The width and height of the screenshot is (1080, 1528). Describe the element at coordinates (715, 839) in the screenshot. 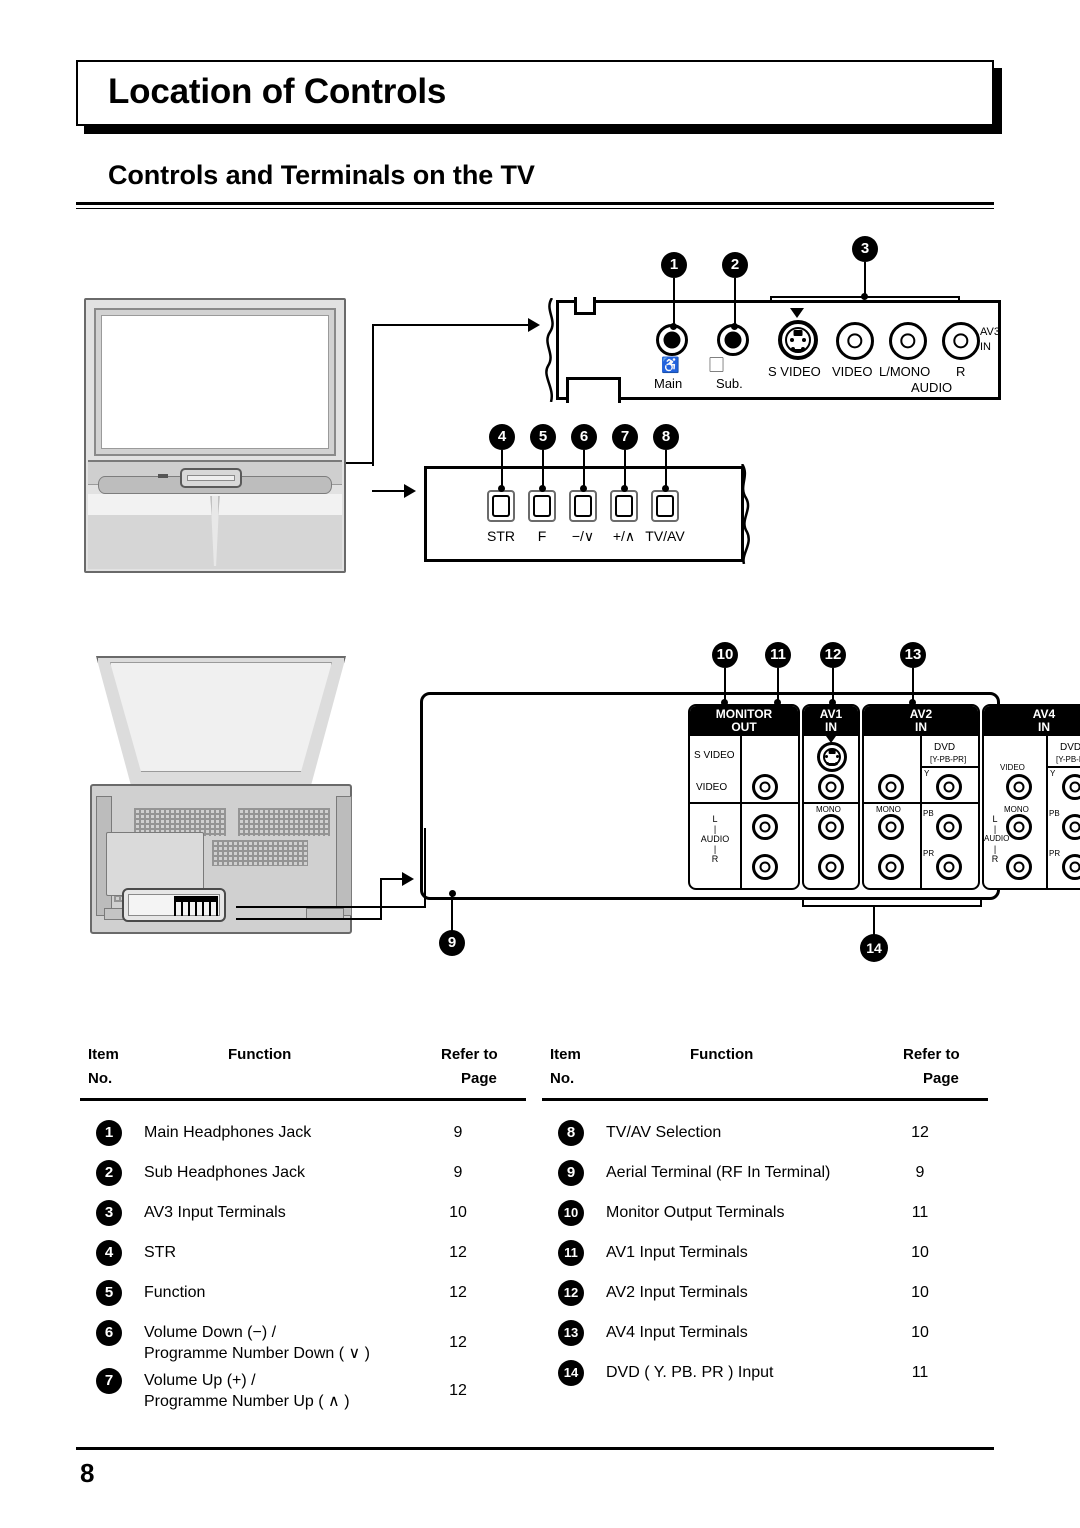

I see `monitor-out-audio-lr-label: L | AUDIO | R` at that location.